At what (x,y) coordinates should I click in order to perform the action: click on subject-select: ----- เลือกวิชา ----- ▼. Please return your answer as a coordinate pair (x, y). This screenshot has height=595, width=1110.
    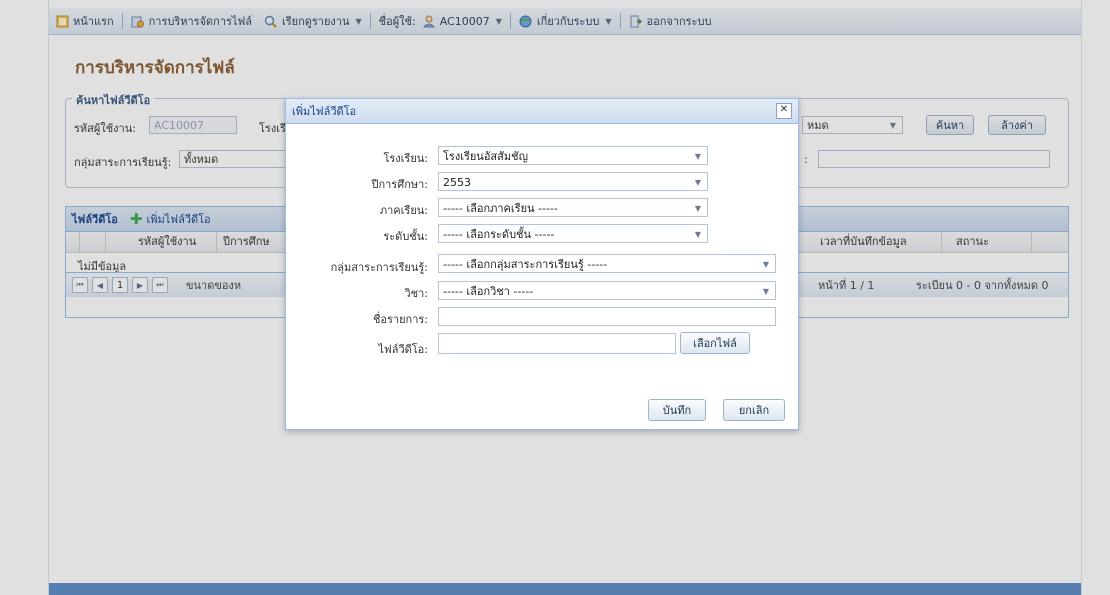
    Looking at the image, I should click on (607, 290).